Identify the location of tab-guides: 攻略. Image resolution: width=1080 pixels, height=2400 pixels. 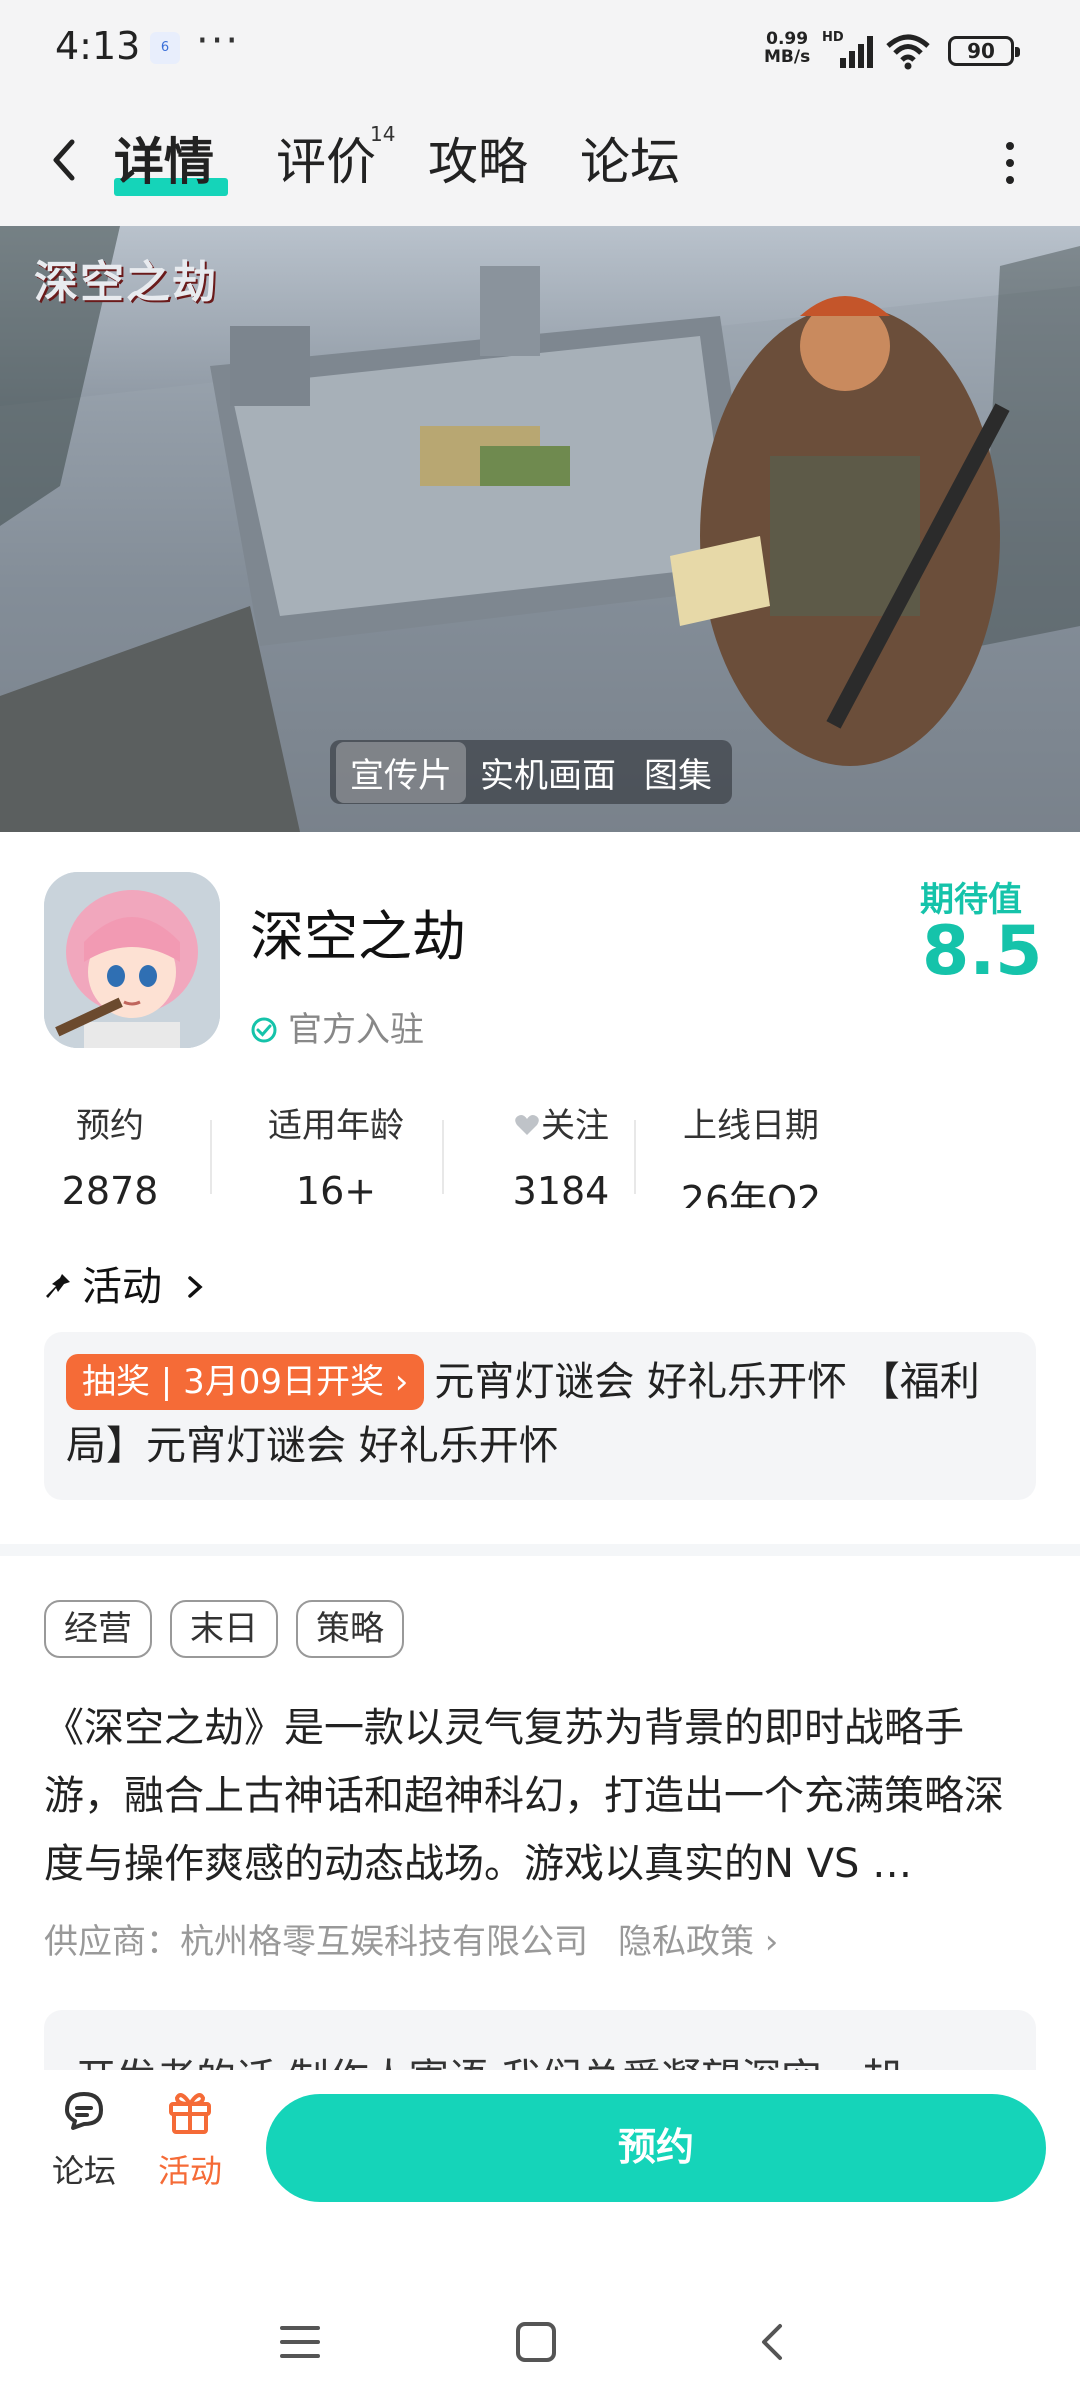
(478, 158).